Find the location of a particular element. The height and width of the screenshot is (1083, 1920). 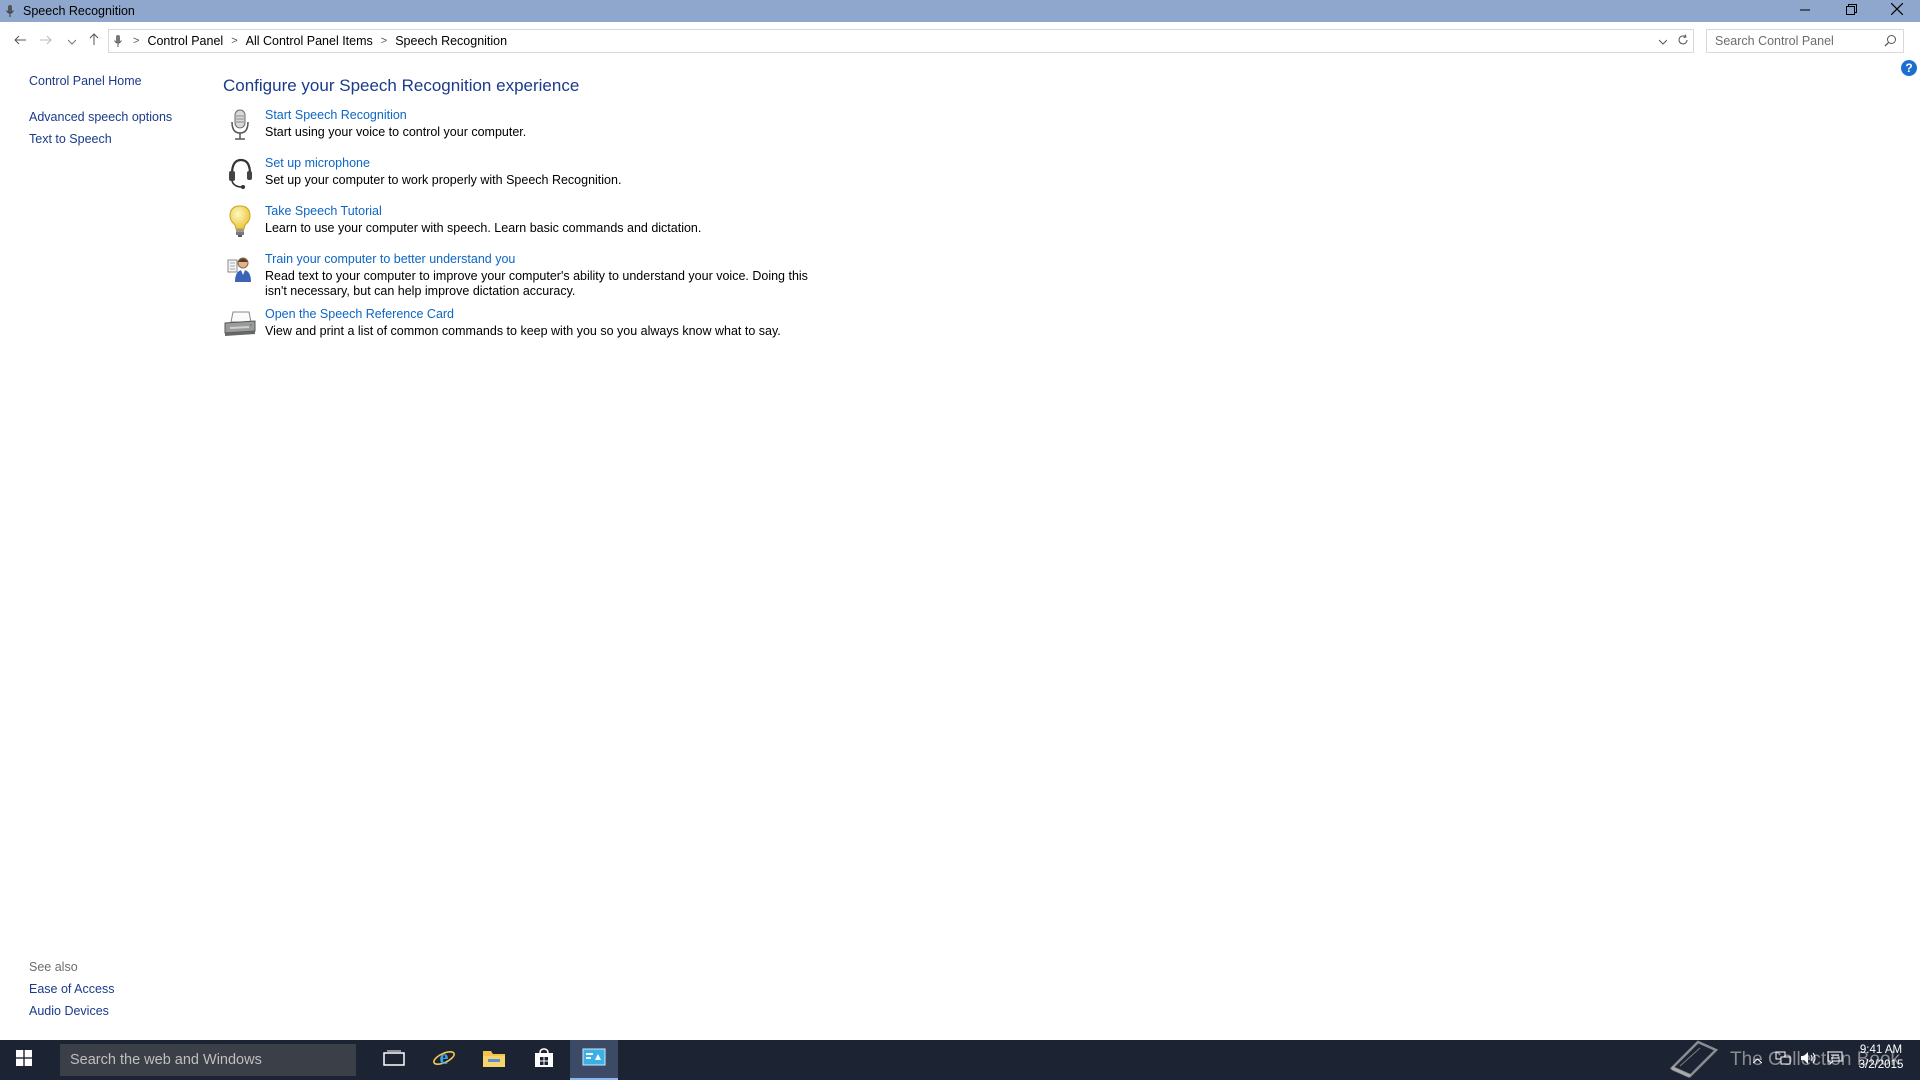

windows-logo-icon is located at coordinates (24, 1060).